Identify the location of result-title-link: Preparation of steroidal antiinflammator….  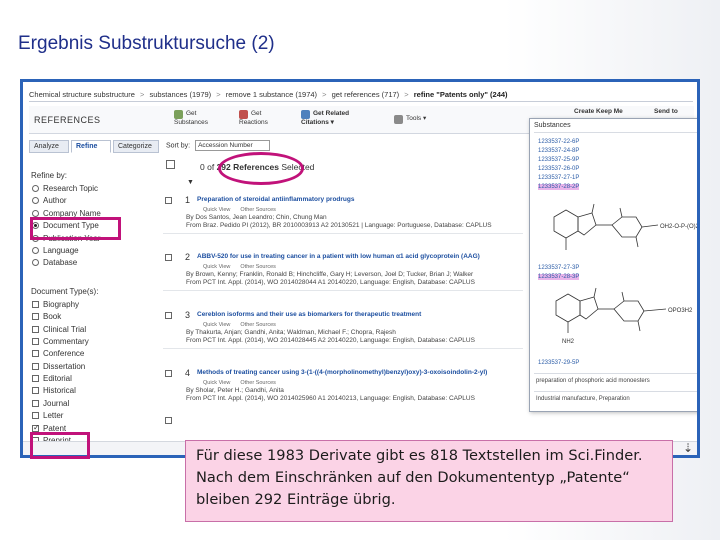
(275, 199).